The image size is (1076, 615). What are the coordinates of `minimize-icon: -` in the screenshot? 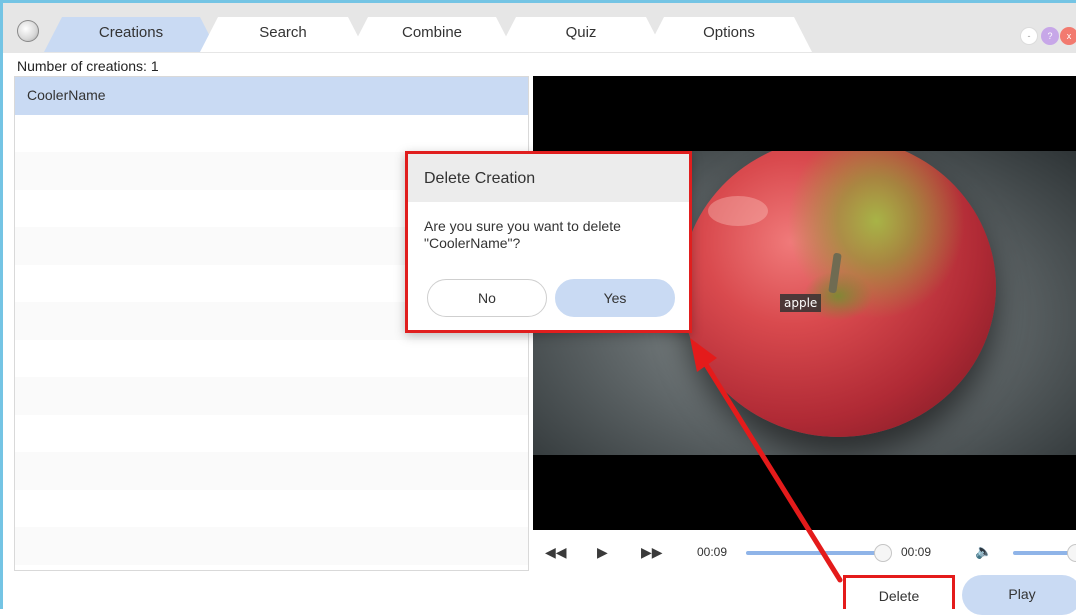 It's located at (1029, 36).